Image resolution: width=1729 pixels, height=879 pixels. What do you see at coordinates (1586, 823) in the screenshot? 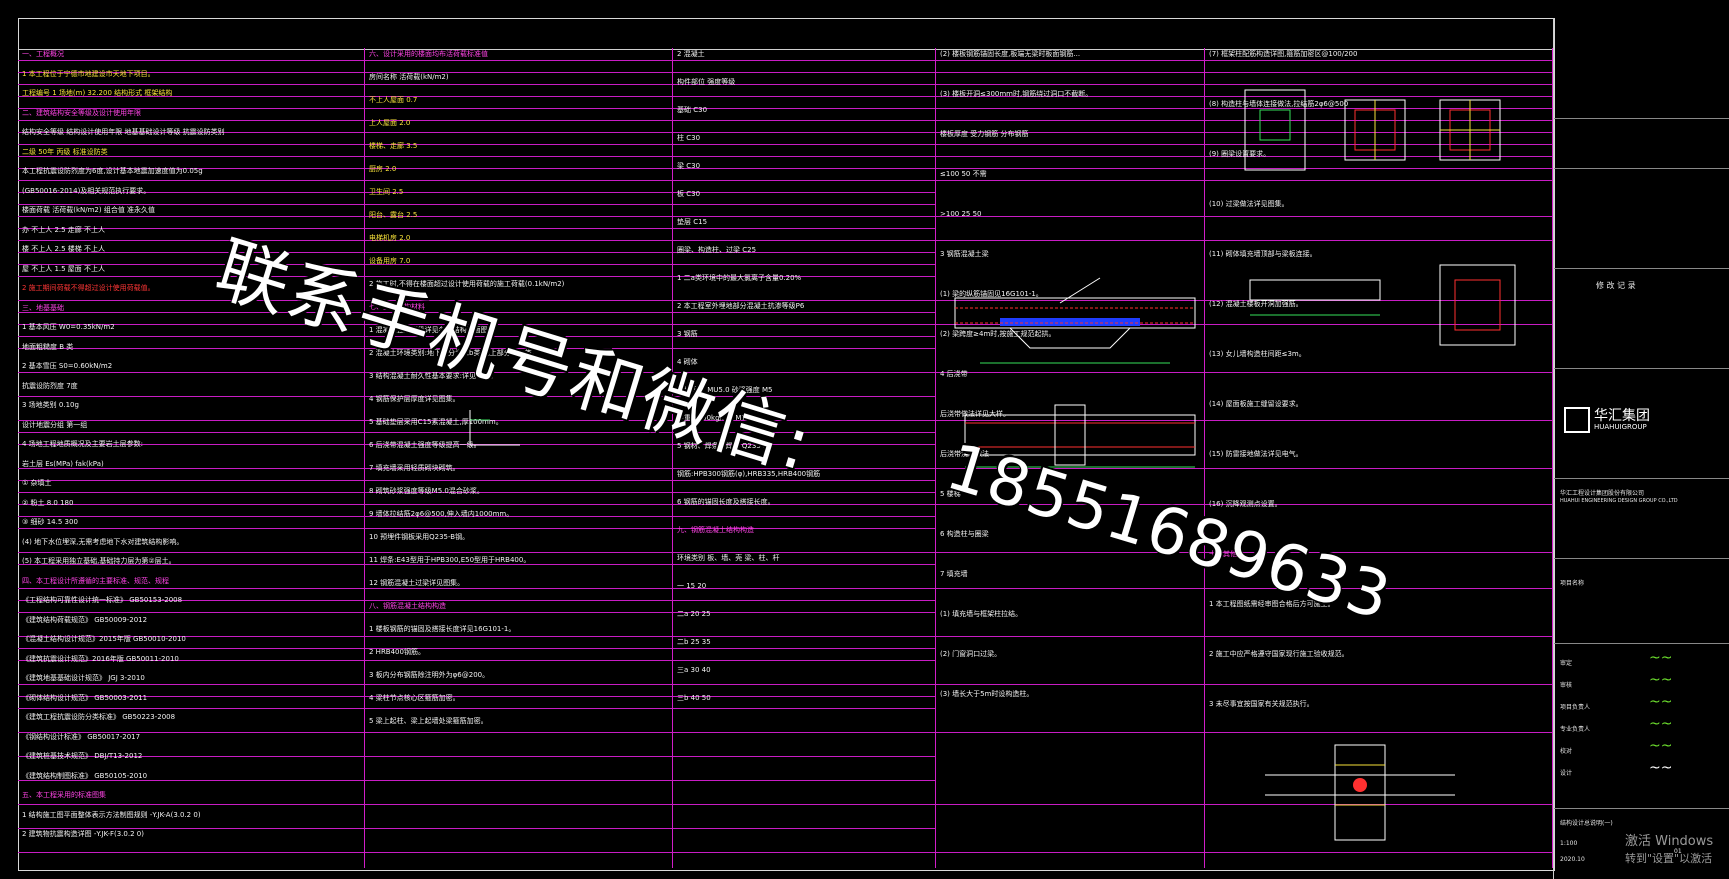
I see `drawing-title: 结构设计总说明(一)` at bounding box center [1586, 823].